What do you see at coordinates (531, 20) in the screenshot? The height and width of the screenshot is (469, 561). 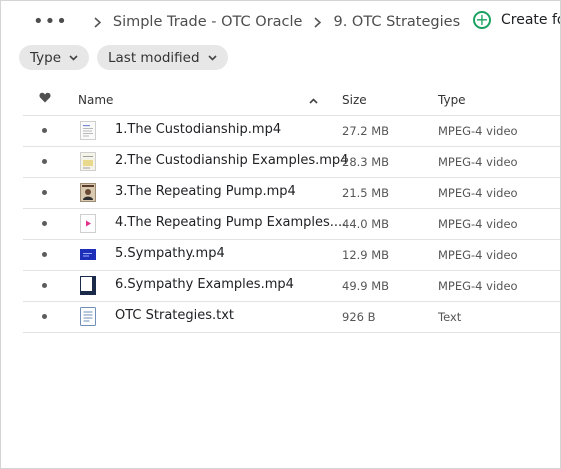 I see `create-folder-label: Create fo` at bounding box center [531, 20].